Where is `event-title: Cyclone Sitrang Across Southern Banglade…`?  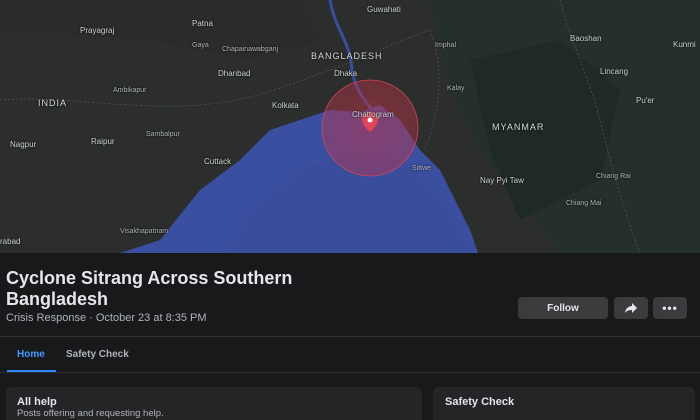
event-title: Cyclone Sitrang Across Southern Banglade… is located at coordinates (149, 288).